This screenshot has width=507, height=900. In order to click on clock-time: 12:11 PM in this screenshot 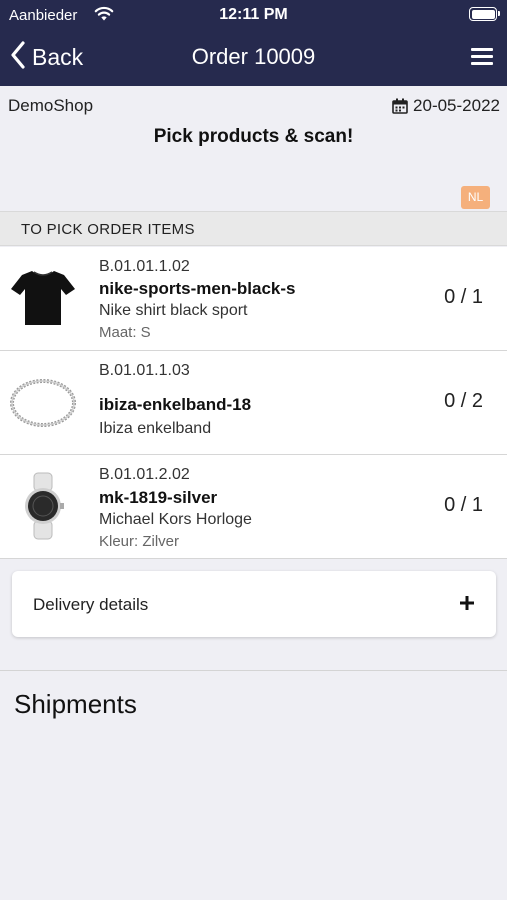, I will do `click(253, 14)`.